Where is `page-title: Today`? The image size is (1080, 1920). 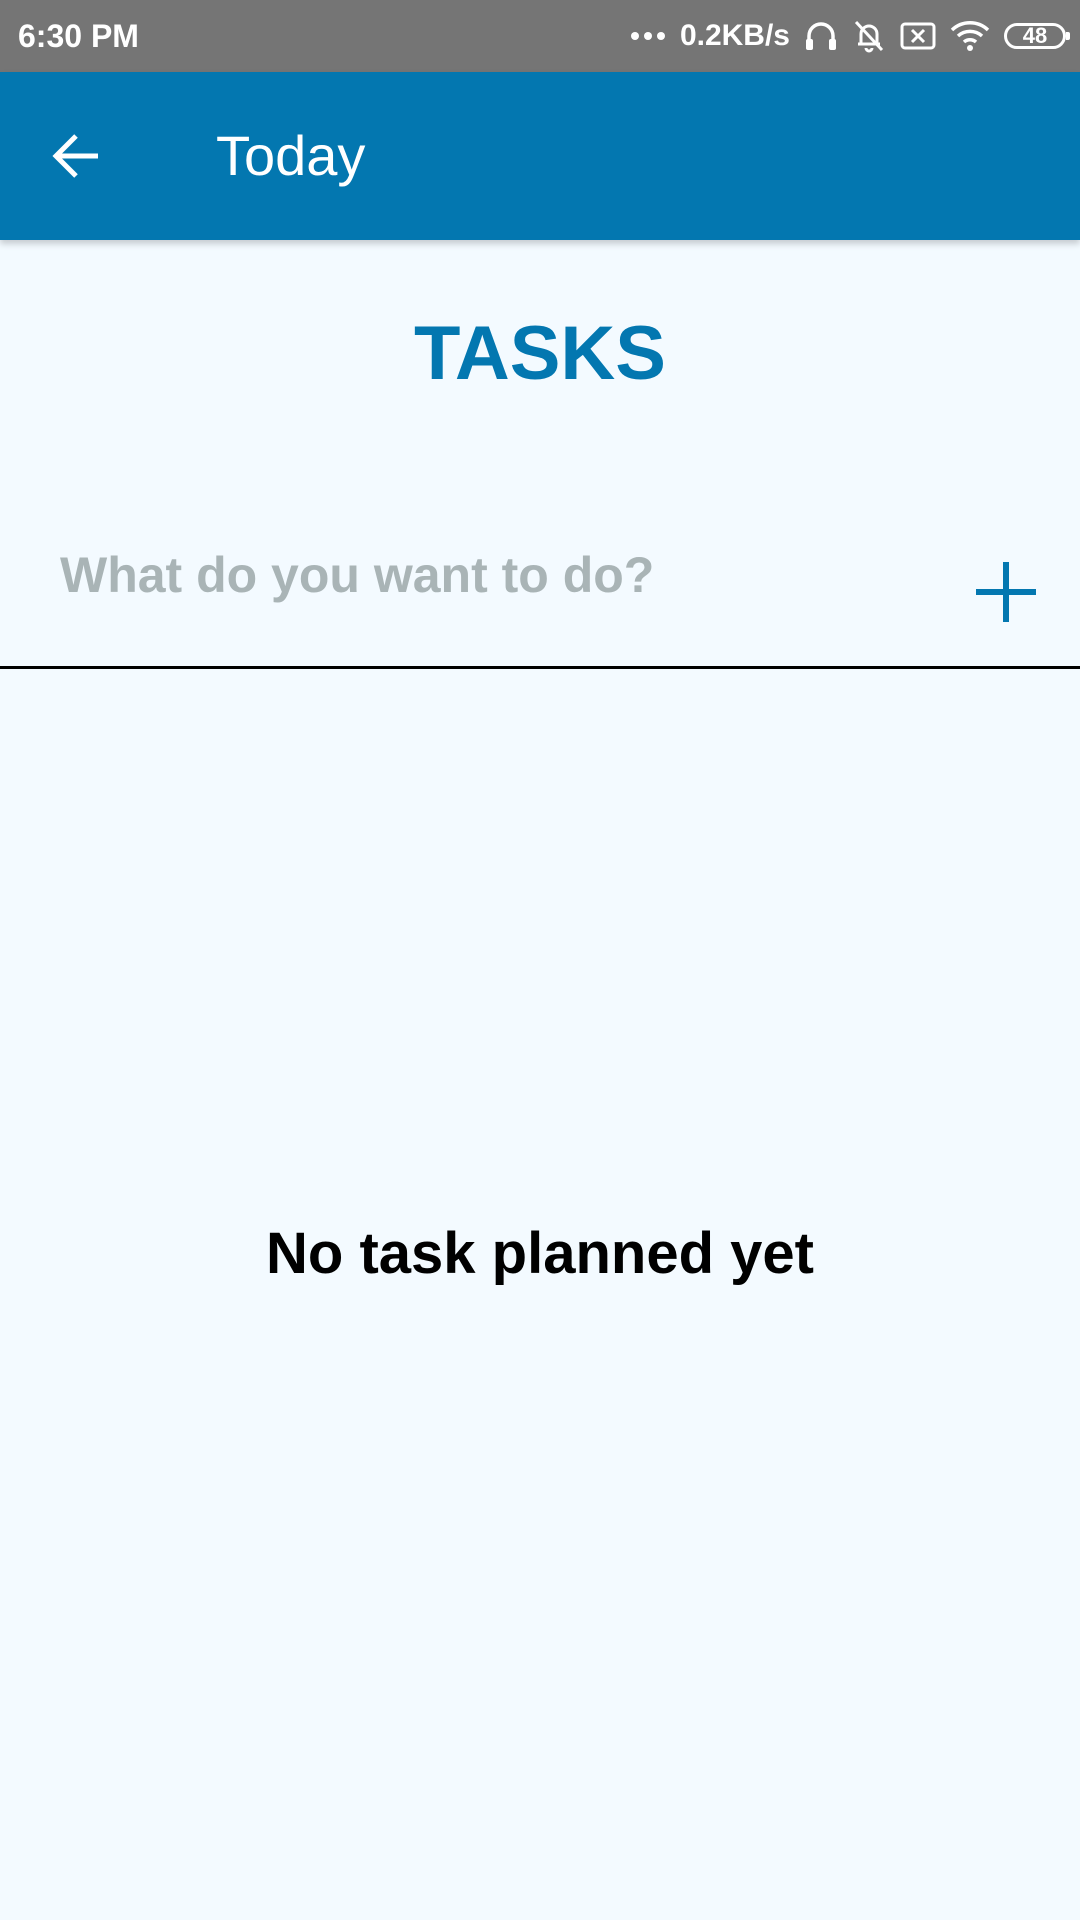
page-title: Today is located at coordinates (291, 155).